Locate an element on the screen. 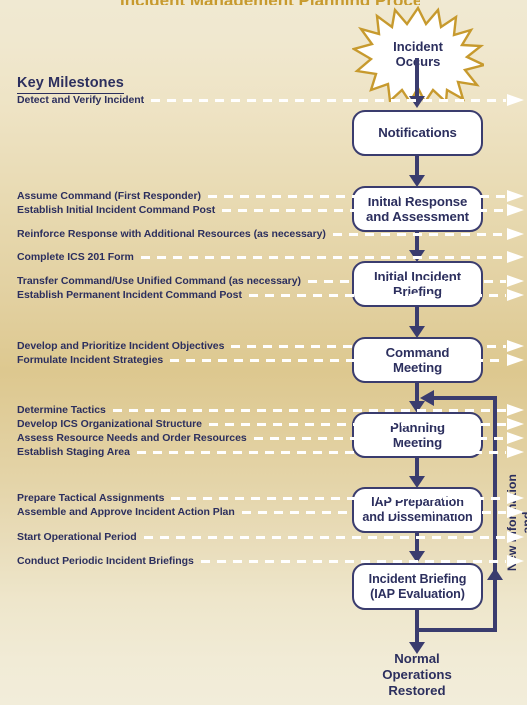 The image size is (527, 705). milestone-row: Start Operational Period is located at coordinates (272, 537).